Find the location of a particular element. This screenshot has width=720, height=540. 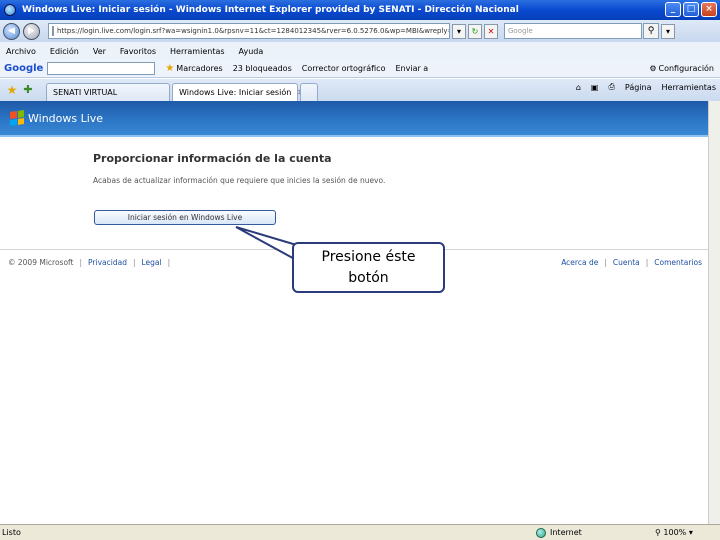

instruction-callout: Presione éste botón is located at coordinates (368, 267).